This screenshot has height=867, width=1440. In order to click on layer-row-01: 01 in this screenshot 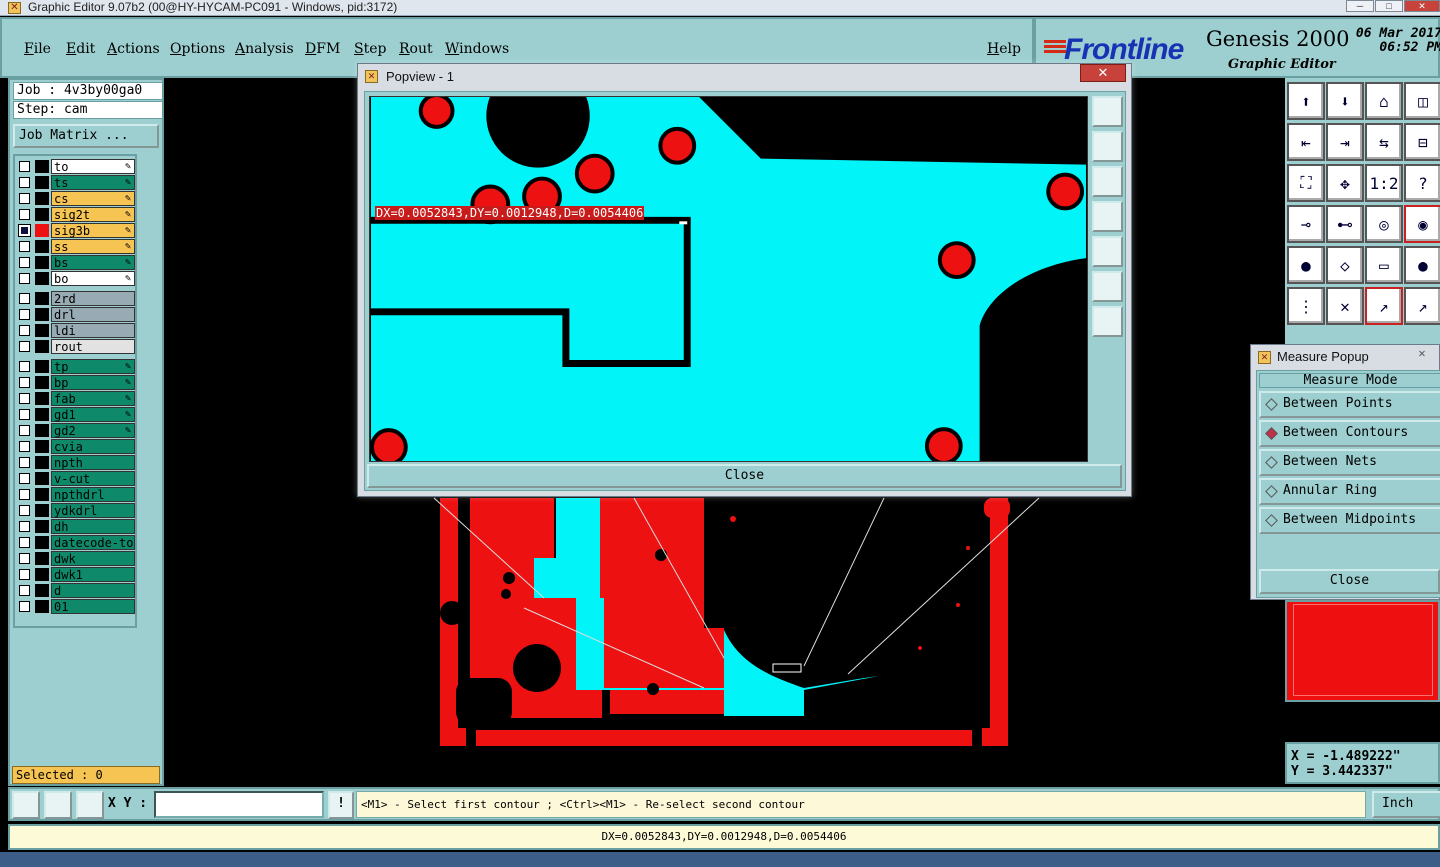, I will do `click(77, 606)`.